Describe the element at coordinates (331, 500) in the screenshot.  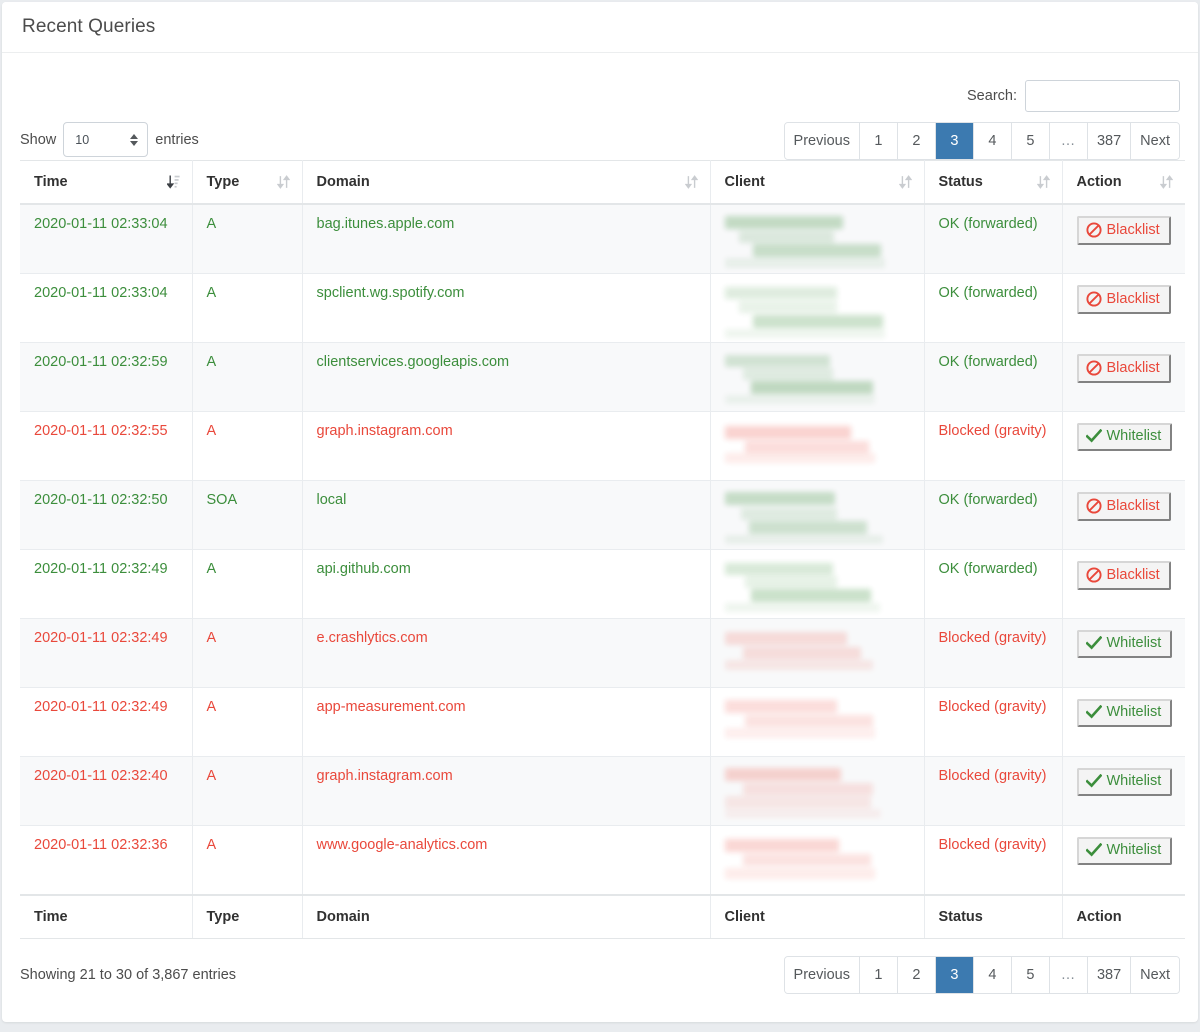
I see `cell-domain-text: local` at that location.